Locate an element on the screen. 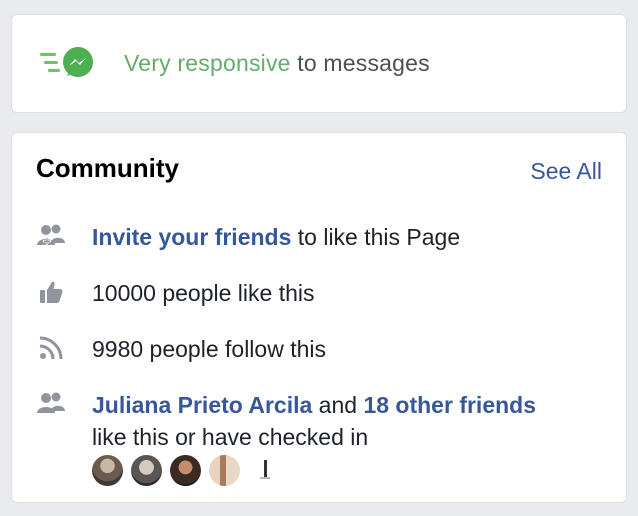 This screenshot has height=516, width=638. friend-name-link: Juliana Prieto Arcila is located at coordinates (202, 405).